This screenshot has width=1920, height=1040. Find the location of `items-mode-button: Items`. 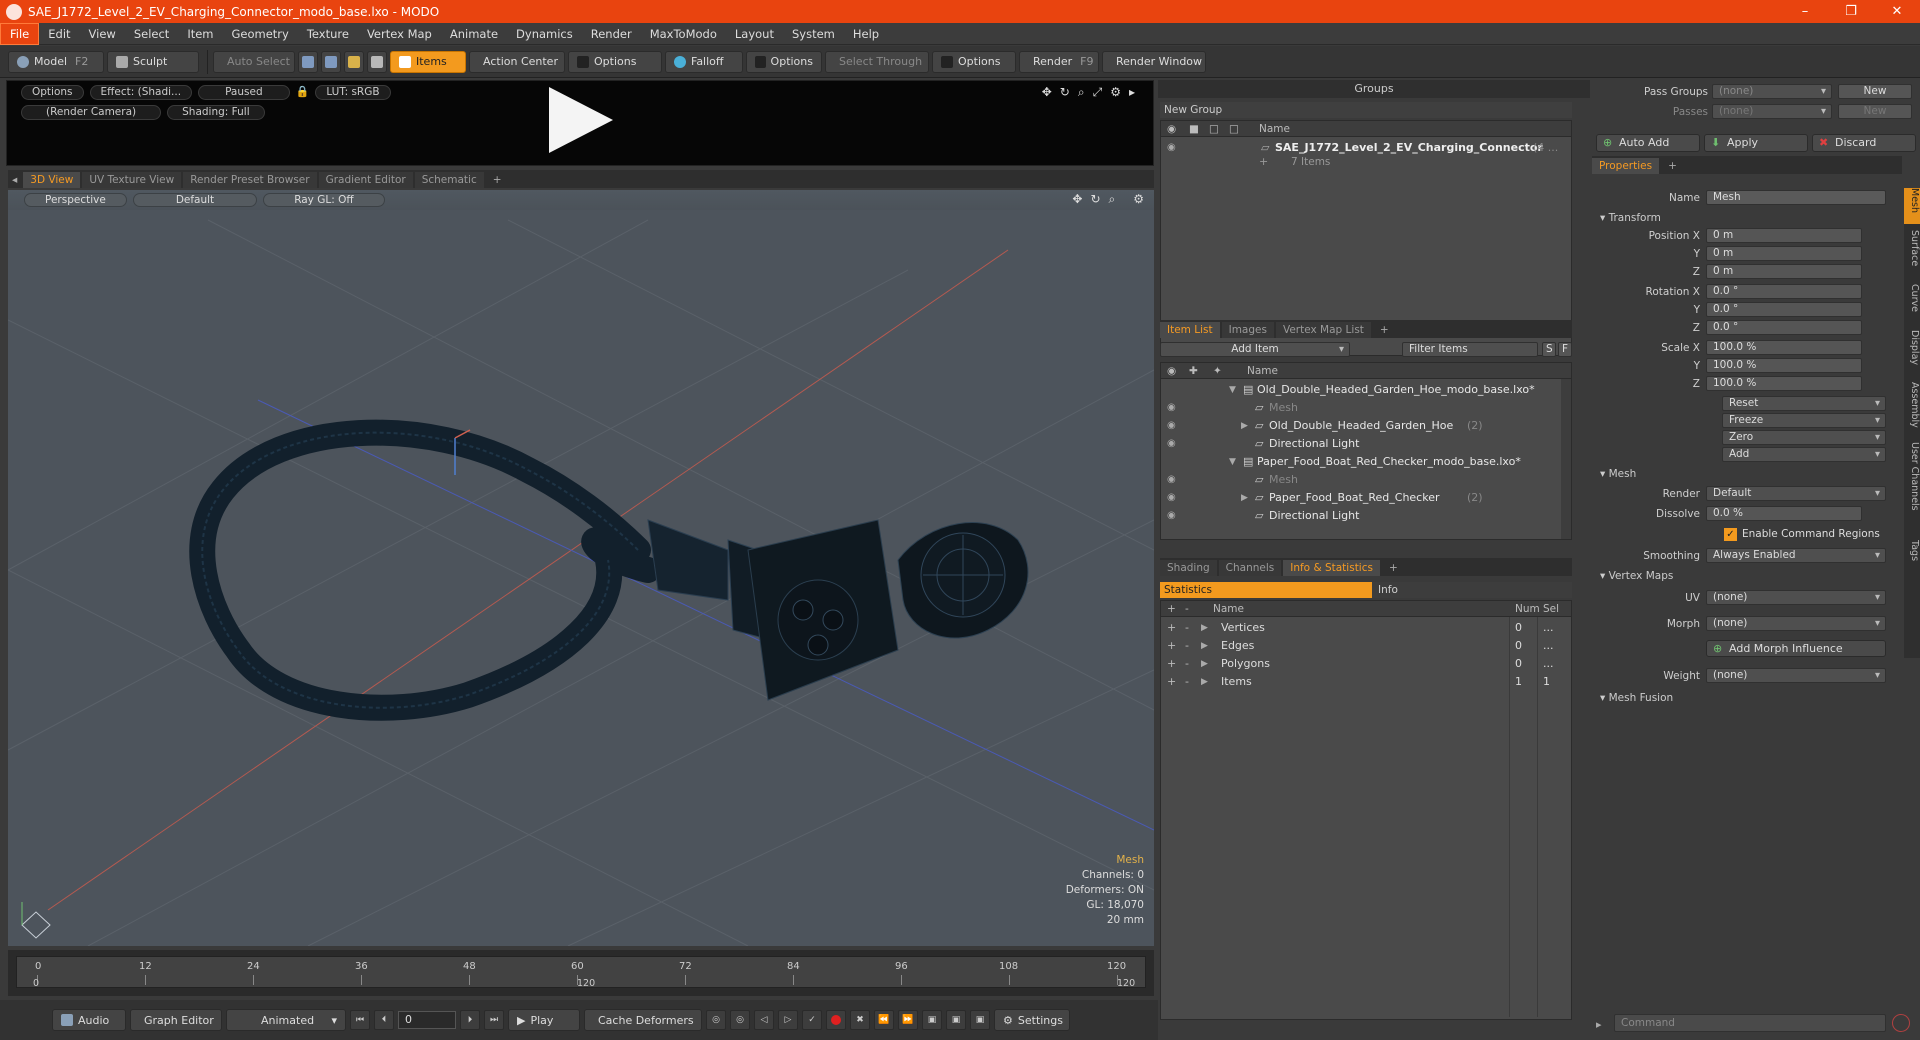

items-mode-button: Items is located at coordinates (428, 61).